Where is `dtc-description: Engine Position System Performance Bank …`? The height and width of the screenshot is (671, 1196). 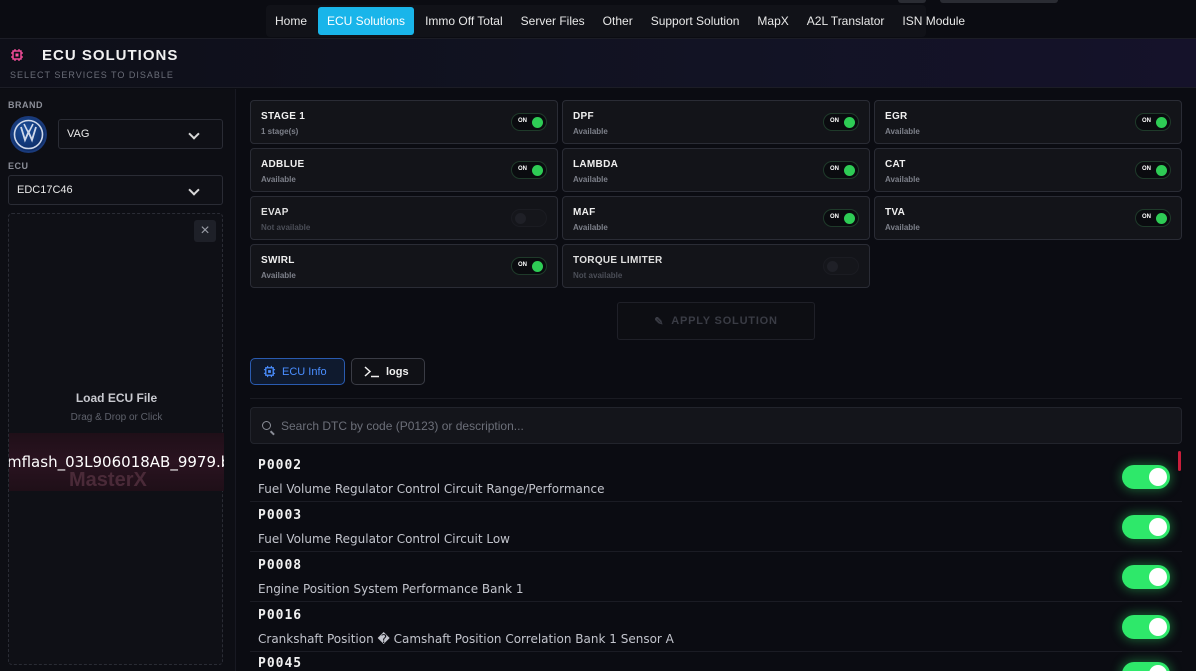
dtc-description: Engine Position System Performance Bank … is located at coordinates (391, 589).